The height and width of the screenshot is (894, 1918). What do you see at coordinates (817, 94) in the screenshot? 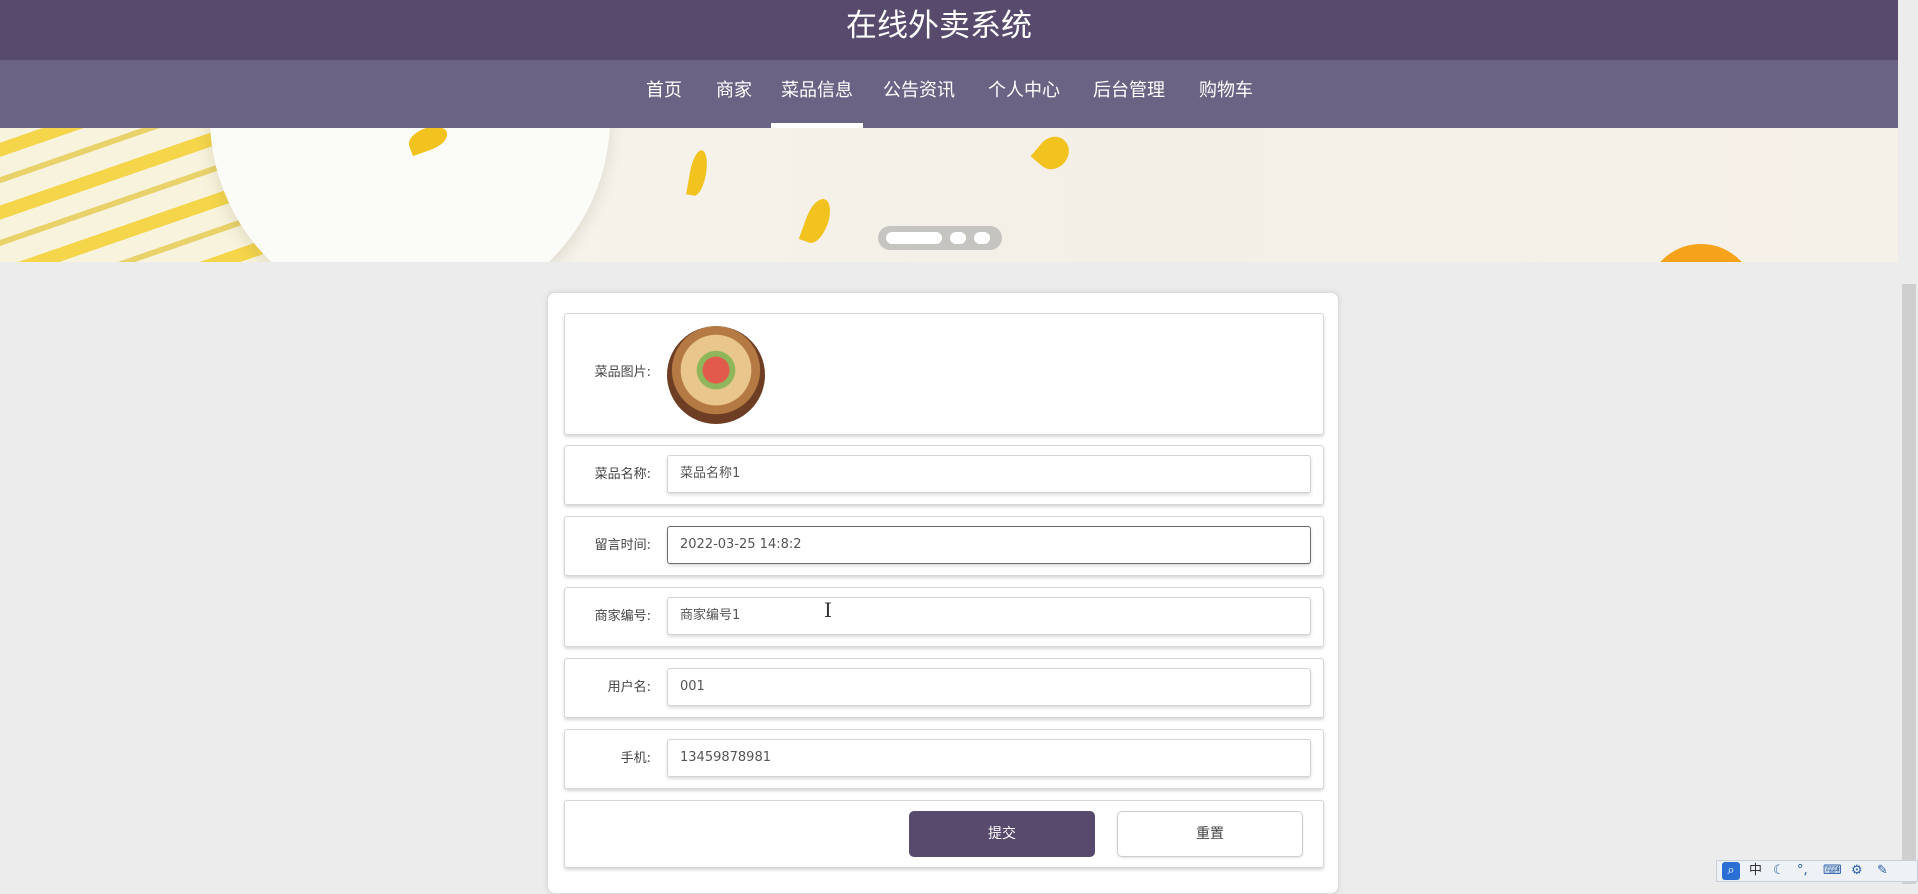
I see `nav-item-dish-info: 菜品信息` at bounding box center [817, 94].